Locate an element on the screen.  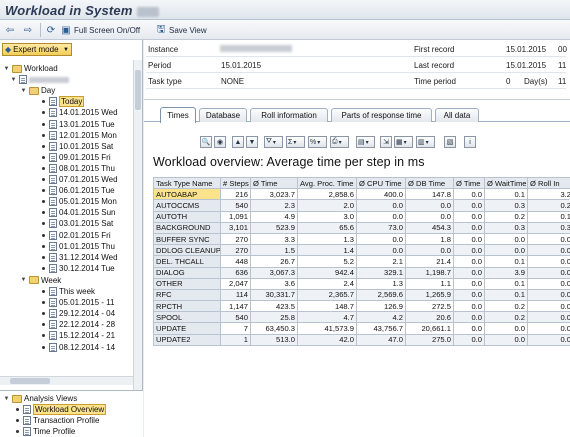
tree-node-system: ▼ is located at coordinates (39, 79).